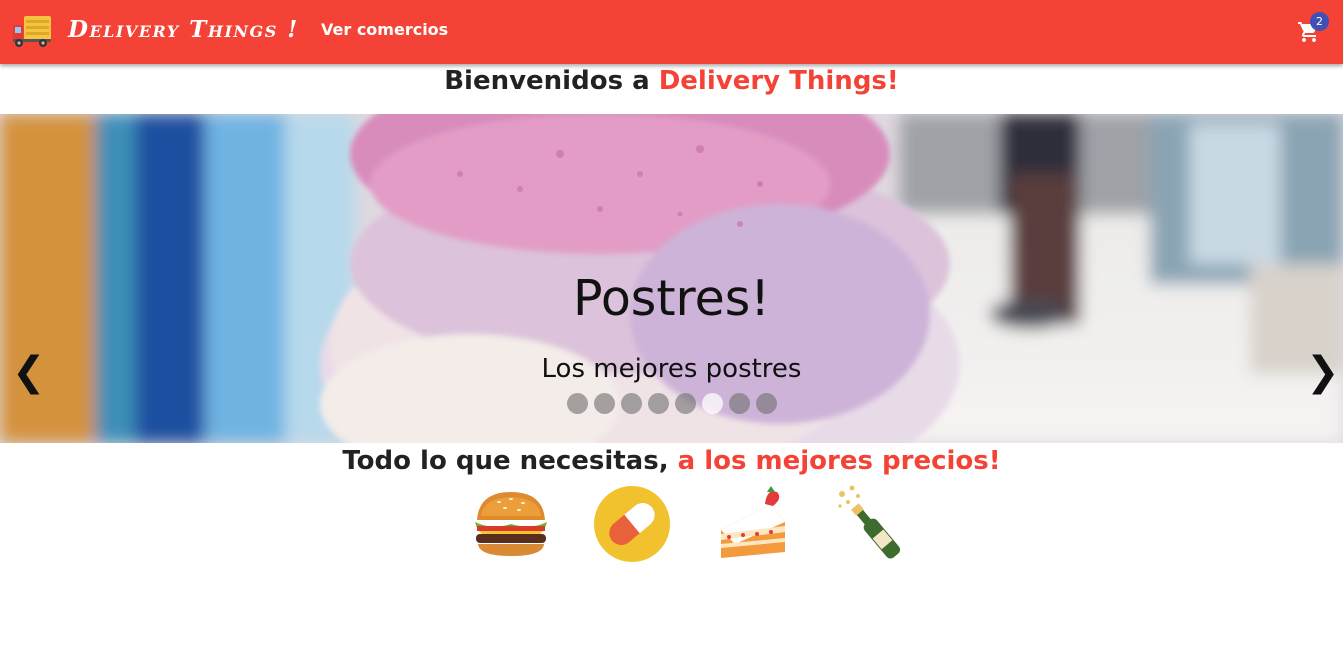 Image resolution: width=1343 pixels, height=655 pixels. Describe the element at coordinates (672, 403) in the screenshot. I see `carousel-indicators` at that location.